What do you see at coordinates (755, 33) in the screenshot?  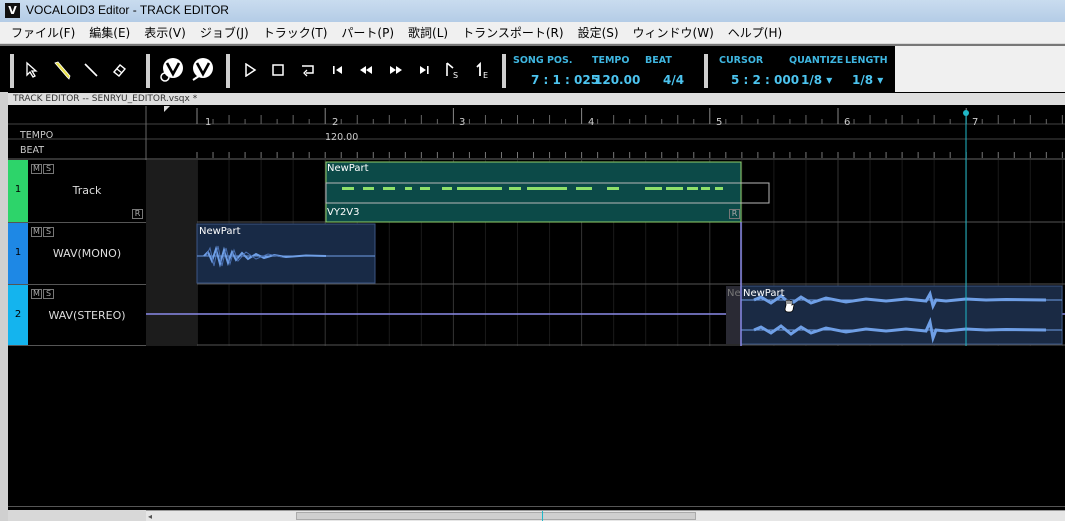 I see `menu-help: ヘルプ(H)` at bounding box center [755, 33].